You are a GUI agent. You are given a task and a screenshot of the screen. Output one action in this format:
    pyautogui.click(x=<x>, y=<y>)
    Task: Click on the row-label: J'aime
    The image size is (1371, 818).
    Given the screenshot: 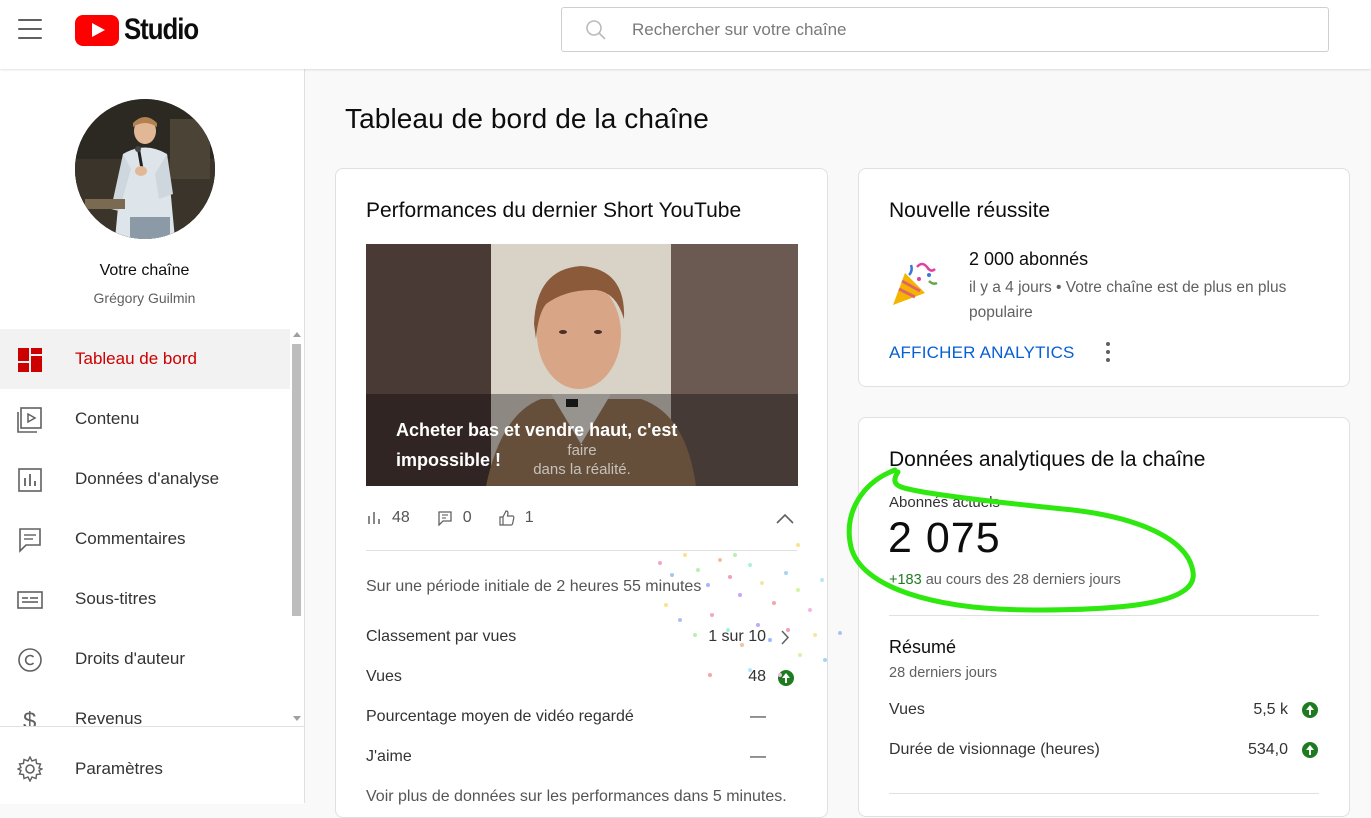 What is the action you would take?
    pyautogui.click(x=389, y=756)
    